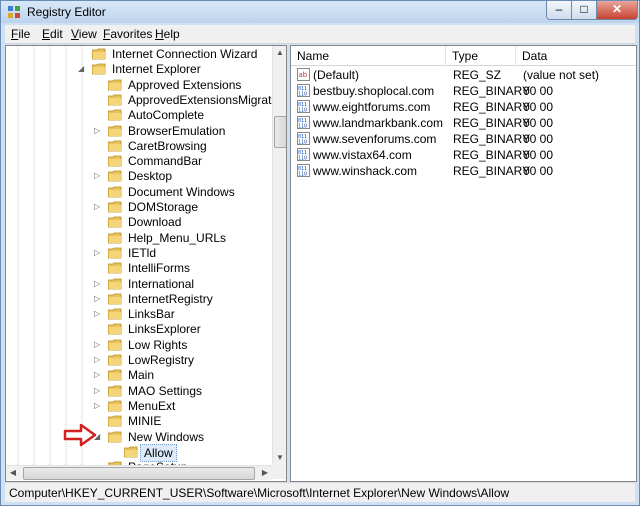 The height and width of the screenshot is (506, 640). Describe the element at coordinates (576, 56) in the screenshot. I see `column-header-data: Data` at that location.